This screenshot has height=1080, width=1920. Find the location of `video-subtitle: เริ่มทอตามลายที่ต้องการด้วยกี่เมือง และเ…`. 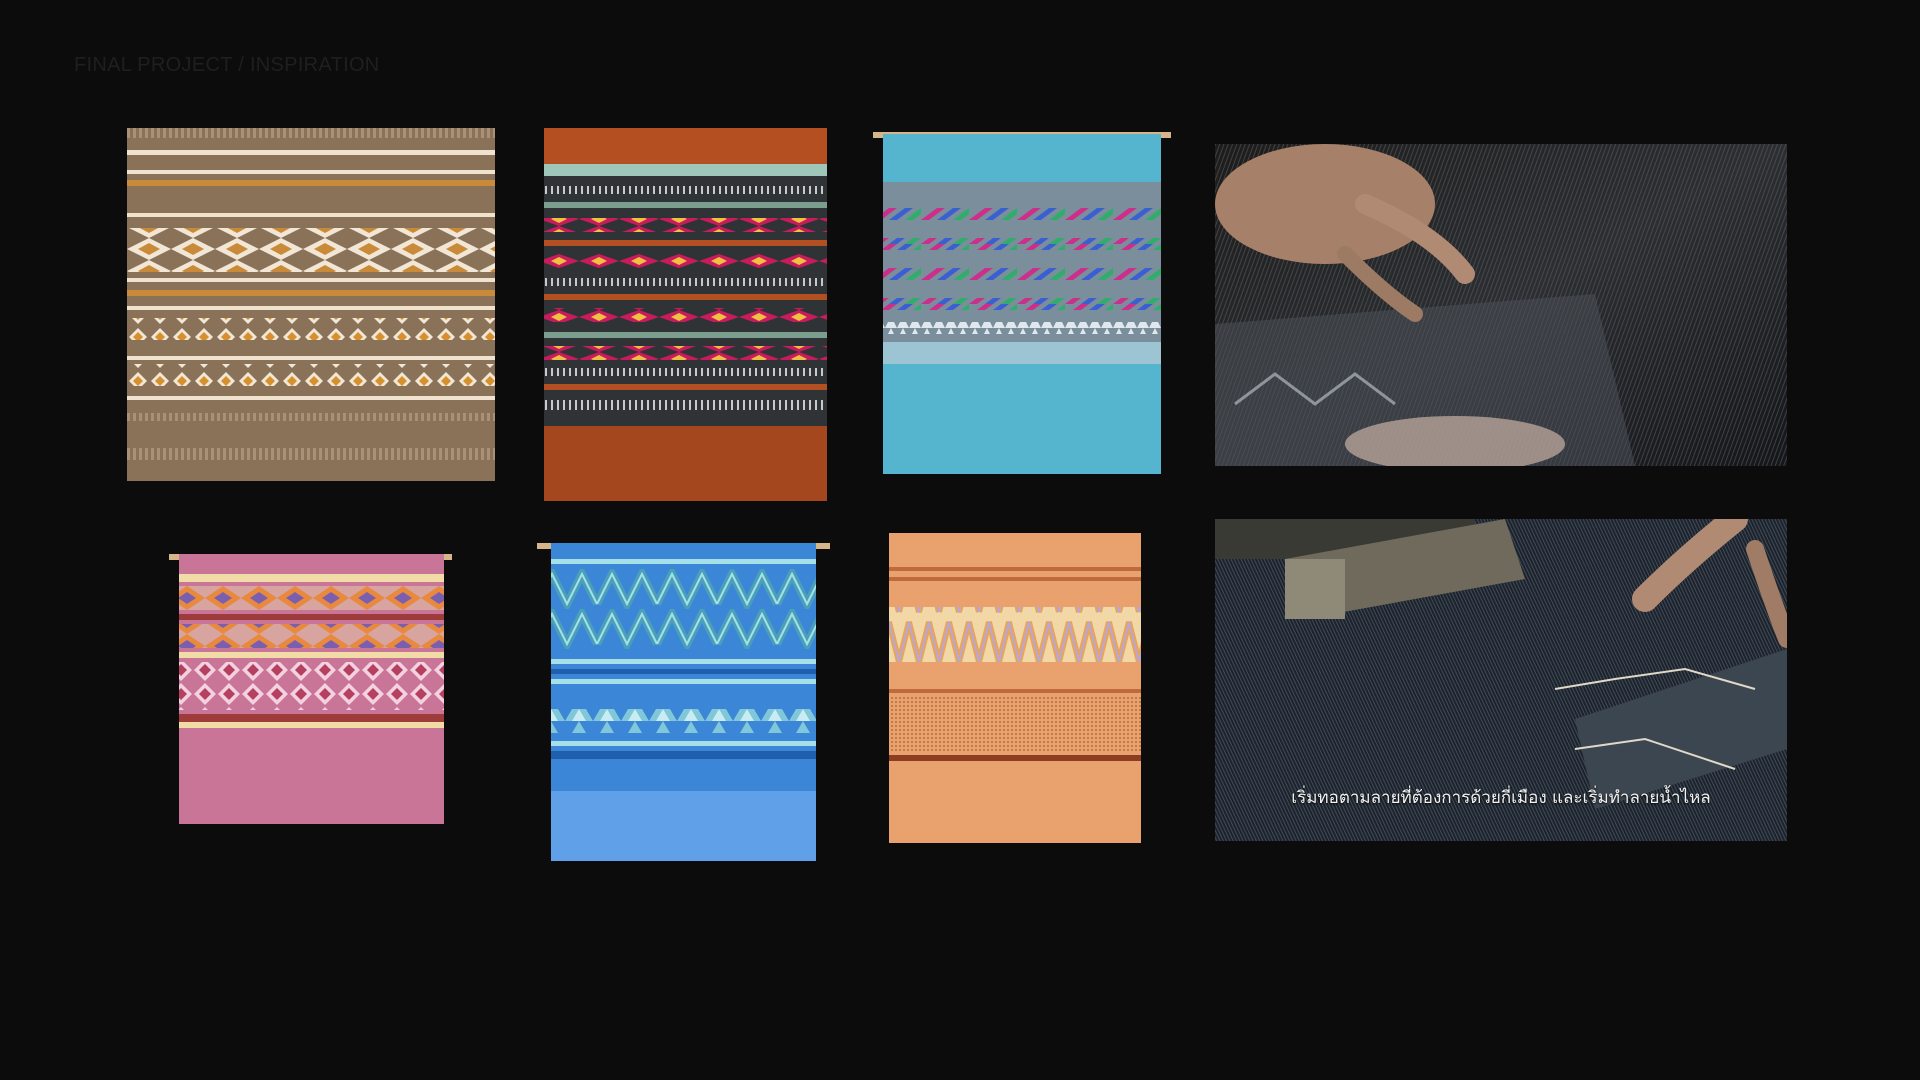

video-subtitle: เริ่มทอตามลายที่ต้องการด้วยกี่เมือง และเ… is located at coordinates (1501, 798).